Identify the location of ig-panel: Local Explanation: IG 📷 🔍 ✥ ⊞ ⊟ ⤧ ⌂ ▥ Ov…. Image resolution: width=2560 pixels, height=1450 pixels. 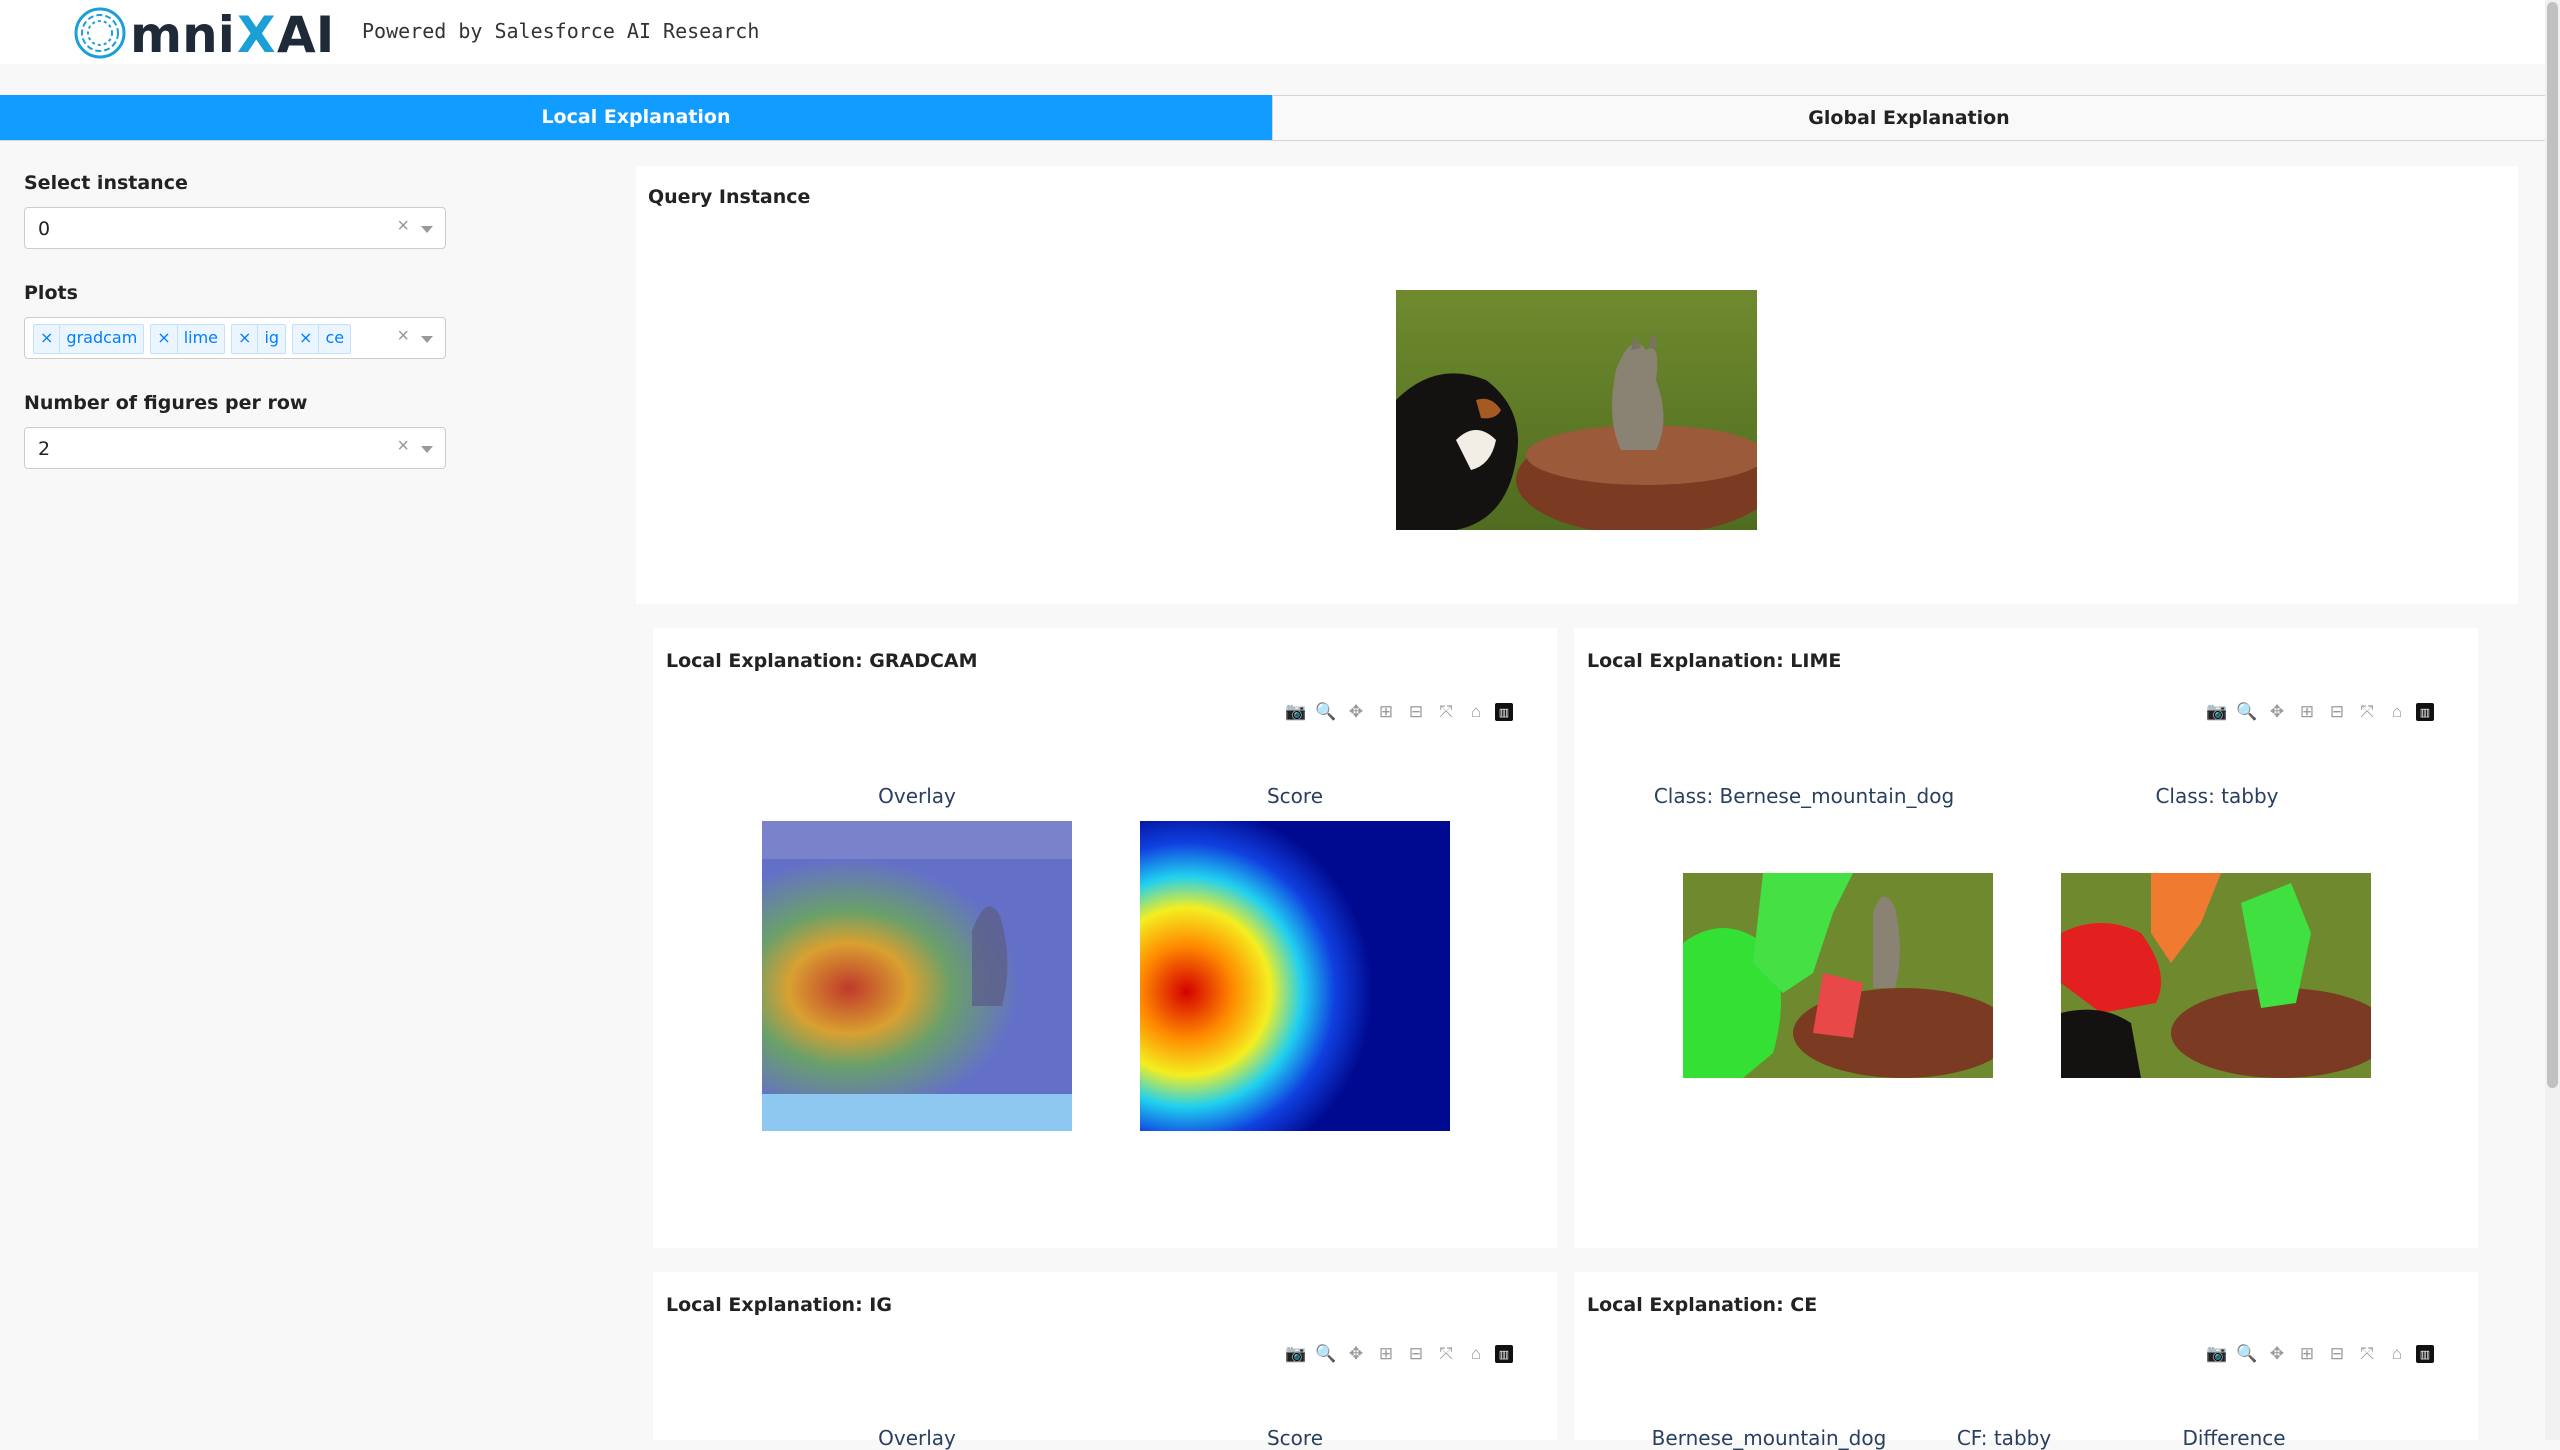
(1105, 1361).